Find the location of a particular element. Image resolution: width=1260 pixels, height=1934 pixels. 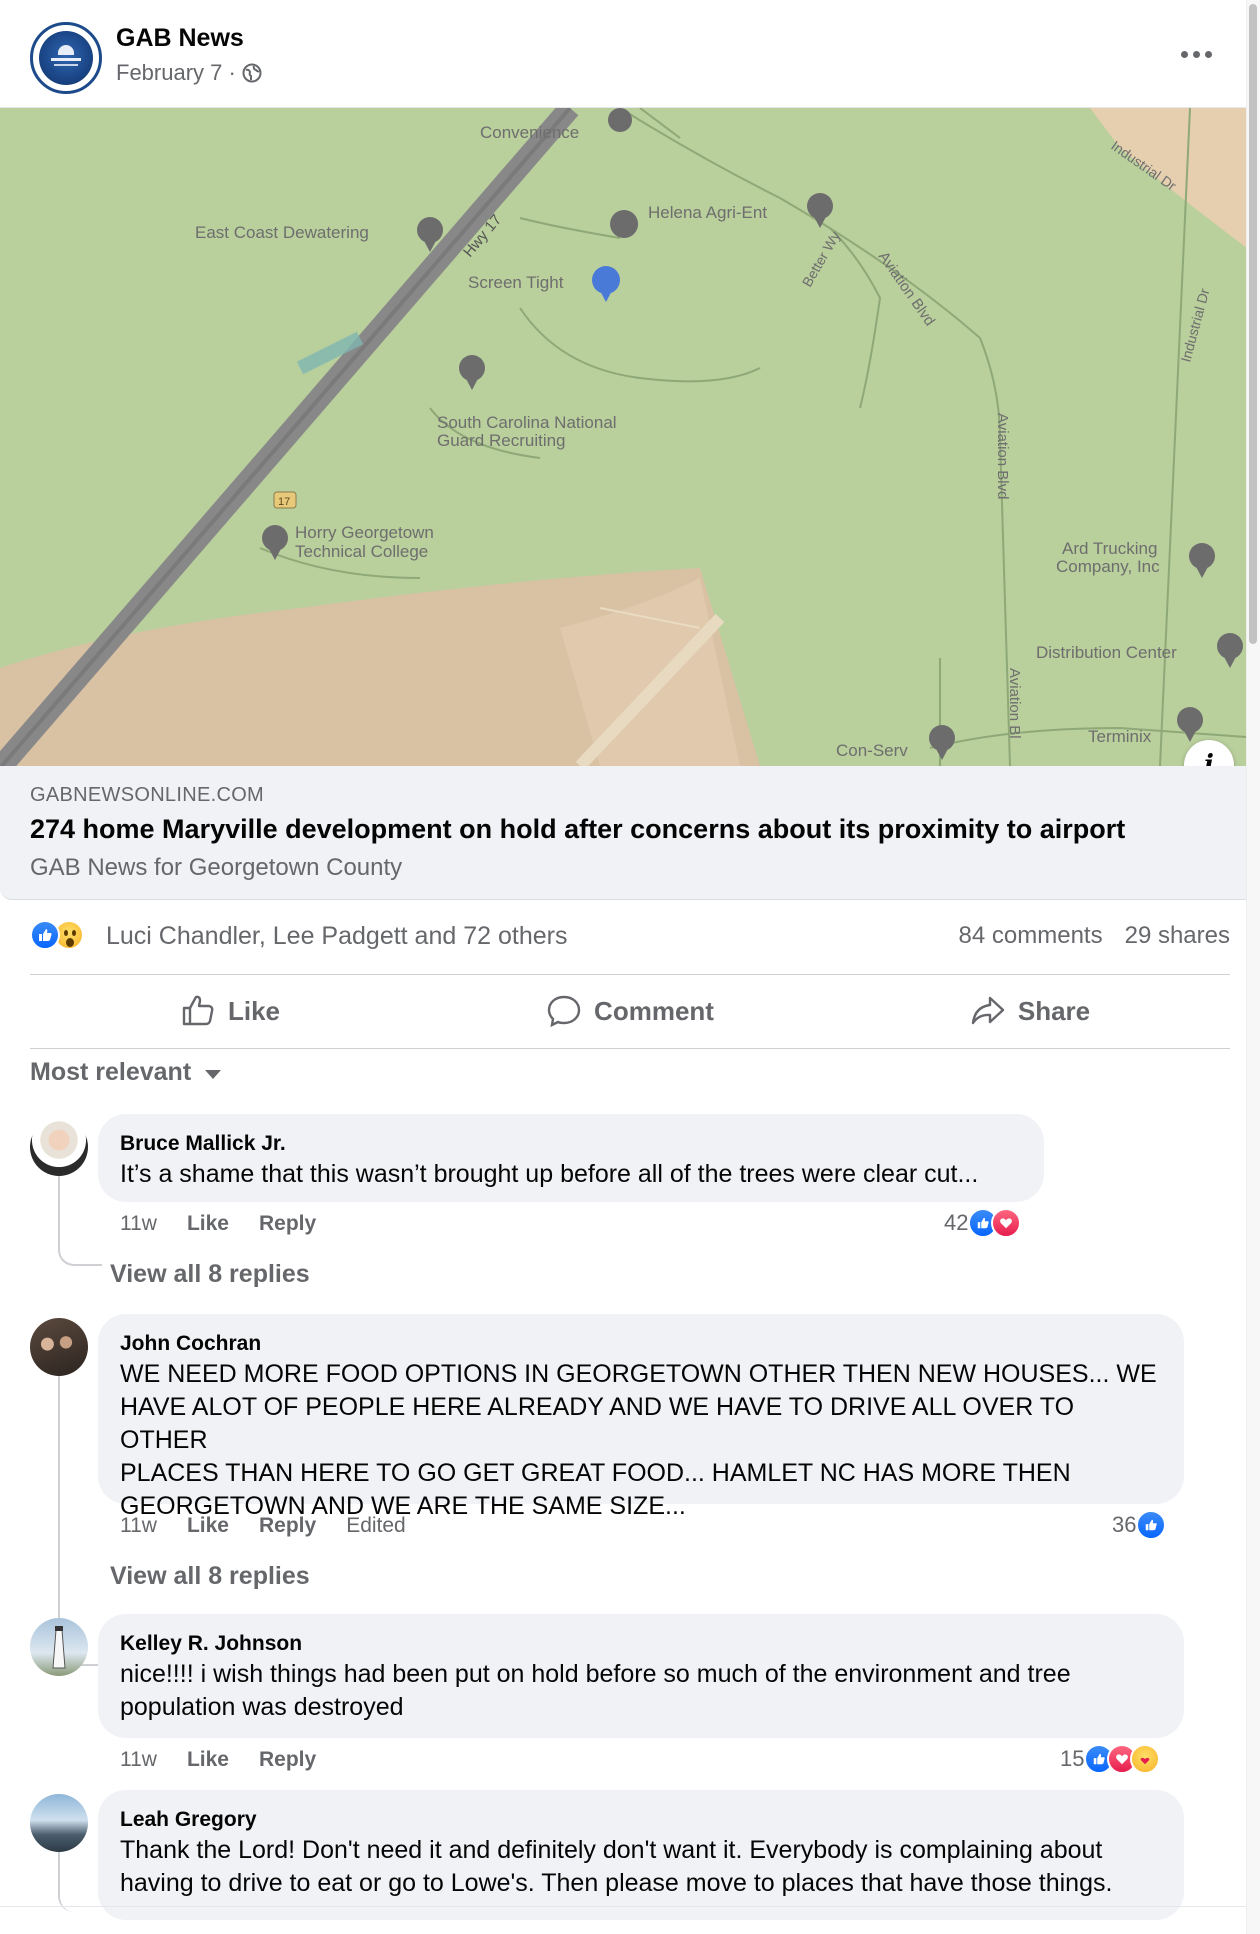

reaction-count: 15 is located at coordinates (1072, 1758).